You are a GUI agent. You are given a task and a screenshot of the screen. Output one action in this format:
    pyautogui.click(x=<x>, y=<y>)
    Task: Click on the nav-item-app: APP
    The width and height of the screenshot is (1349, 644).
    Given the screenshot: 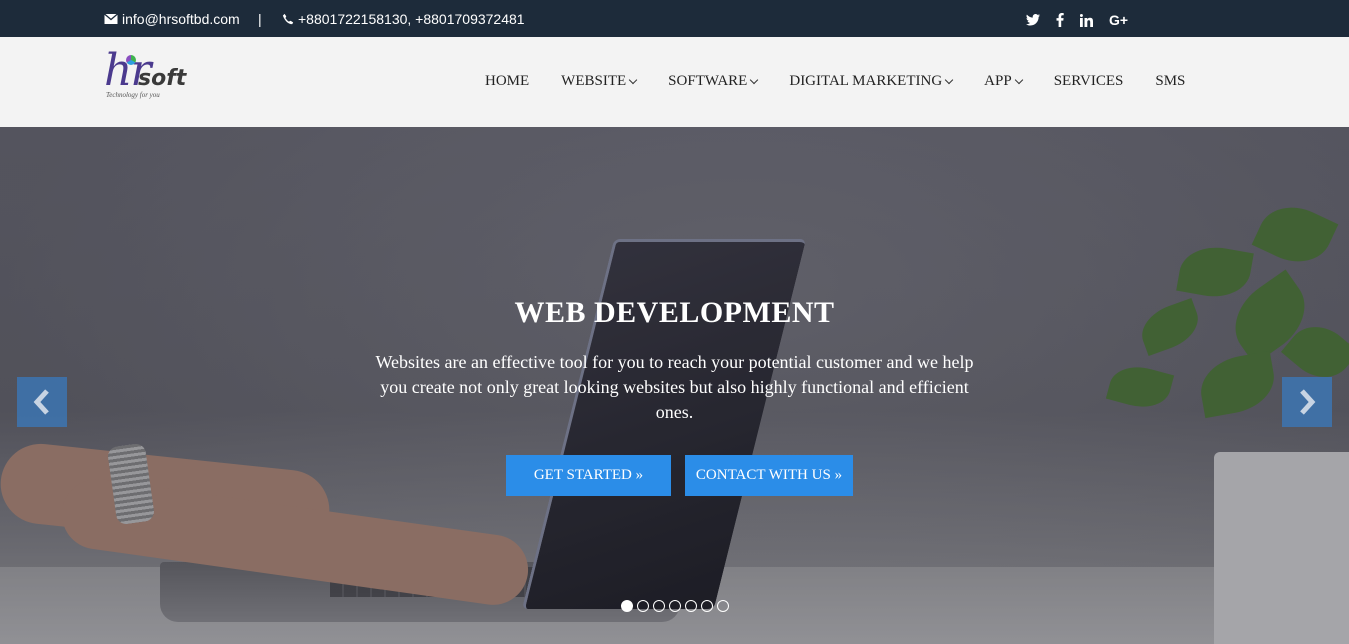 What is the action you would take?
    pyautogui.click(x=1003, y=81)
    